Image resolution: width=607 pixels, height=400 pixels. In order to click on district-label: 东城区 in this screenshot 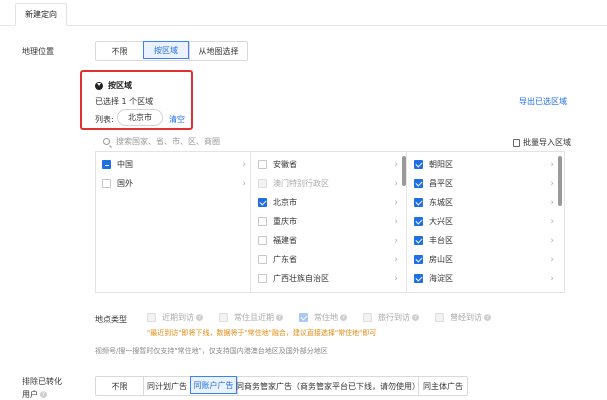, I will do `click(441, 202)`.